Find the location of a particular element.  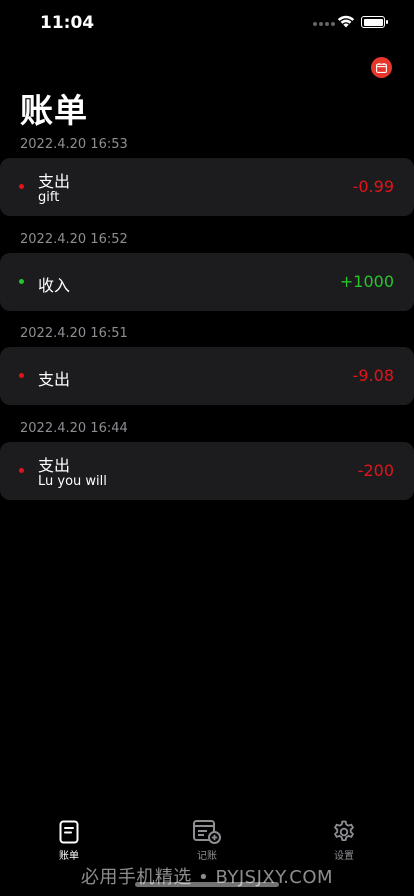

status-time: 11:04 is located at coordinates (67, 23).